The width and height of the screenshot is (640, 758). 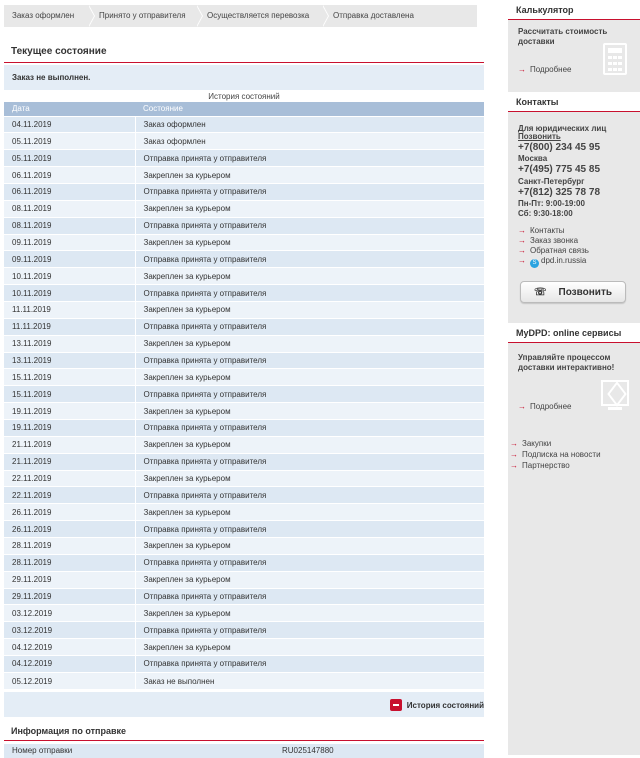 I want to click on calculator-more-label: Подробнее, so click(x=551, y=69).